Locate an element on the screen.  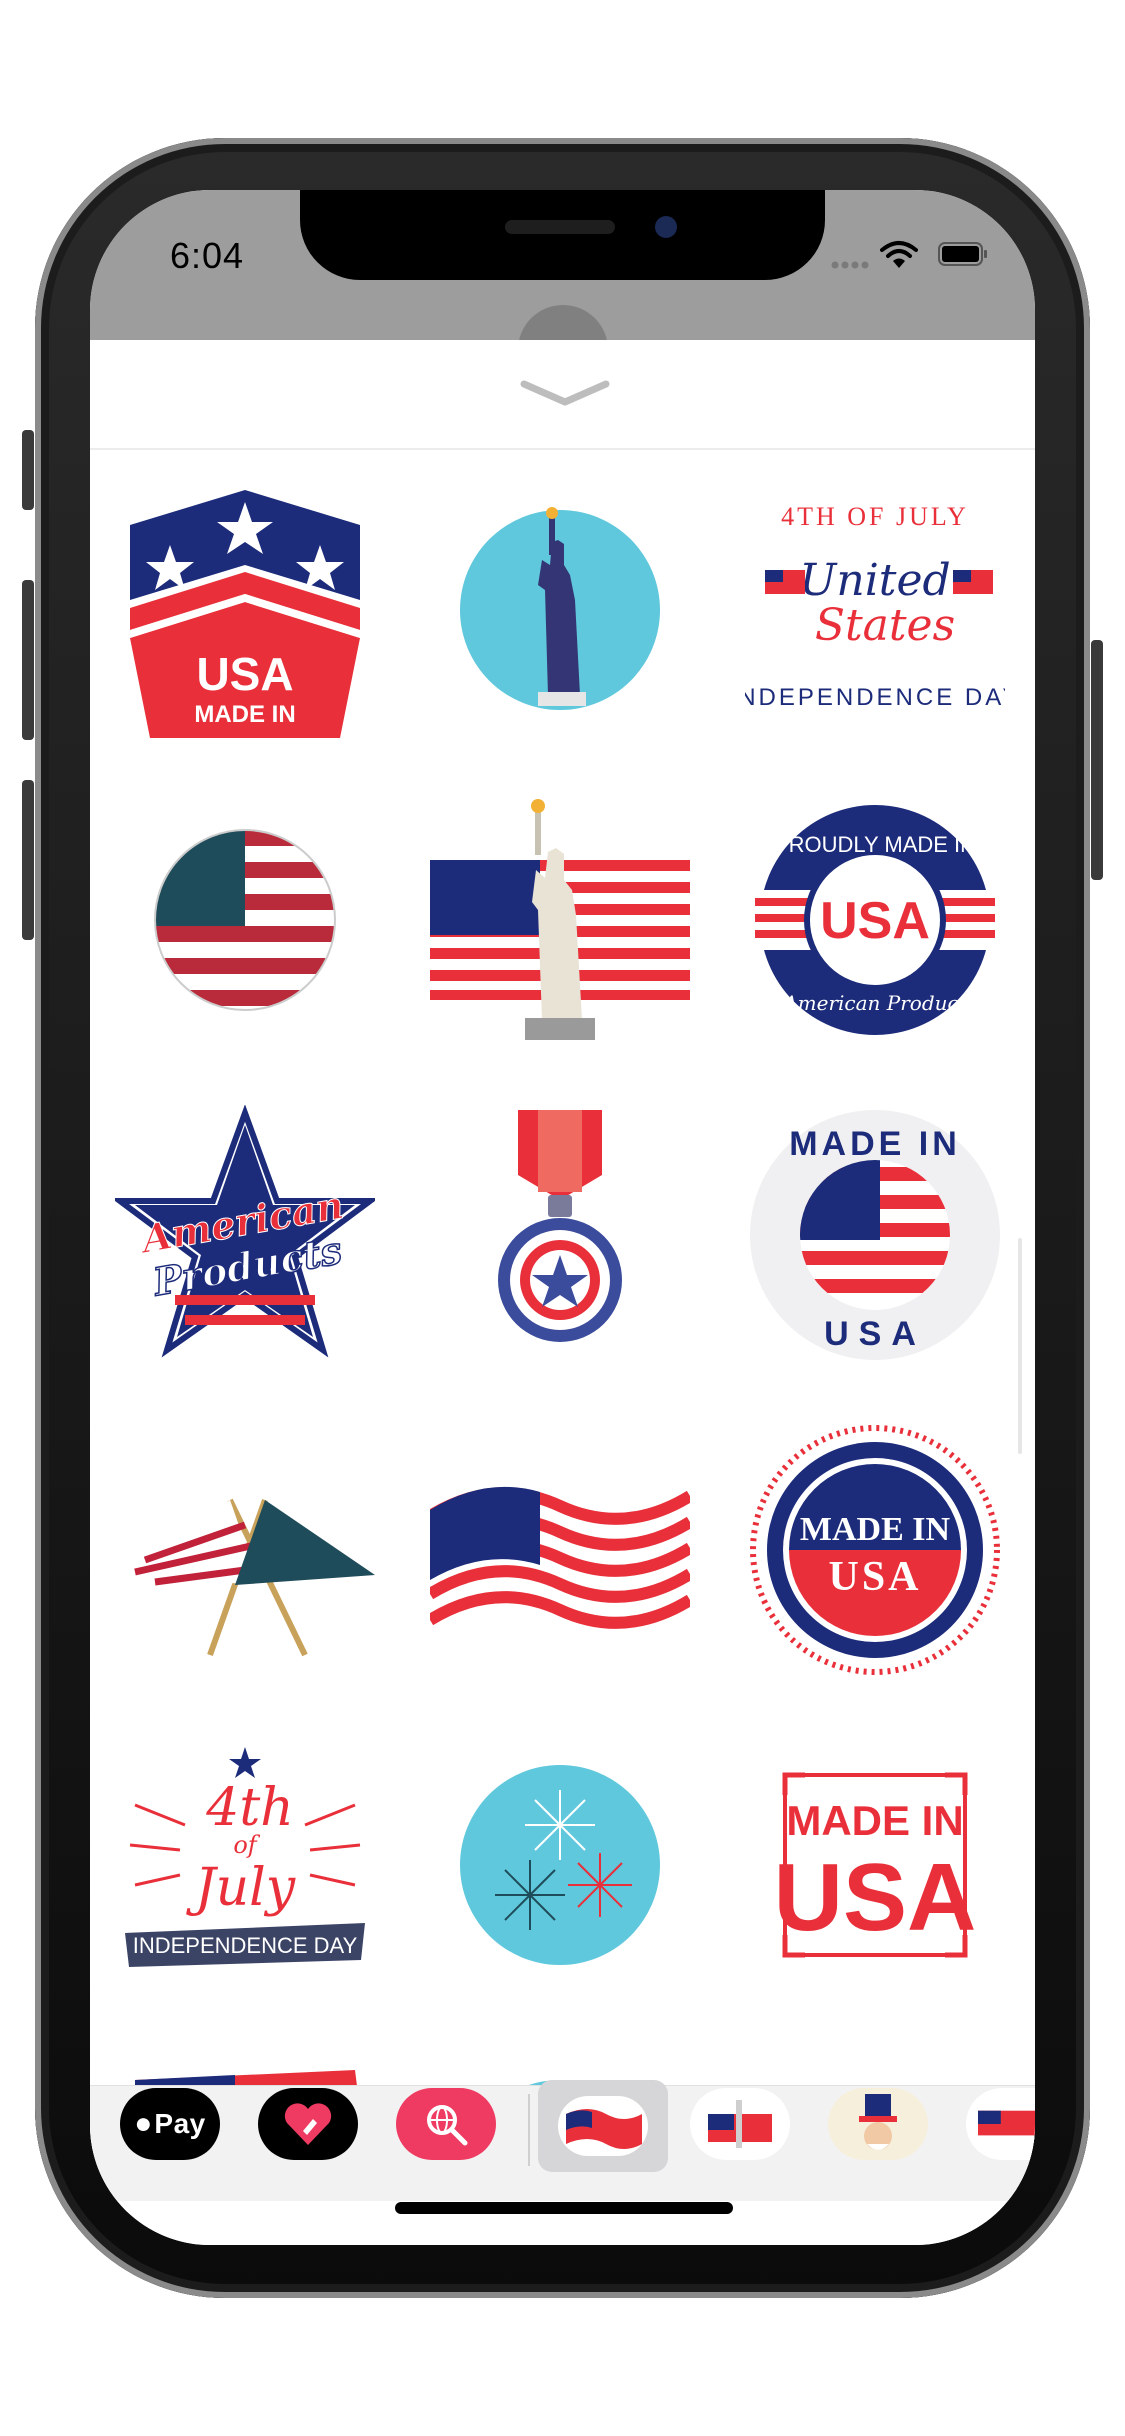
imessage-app-drawer: ● Pay is located at coordinates (562, 2140).